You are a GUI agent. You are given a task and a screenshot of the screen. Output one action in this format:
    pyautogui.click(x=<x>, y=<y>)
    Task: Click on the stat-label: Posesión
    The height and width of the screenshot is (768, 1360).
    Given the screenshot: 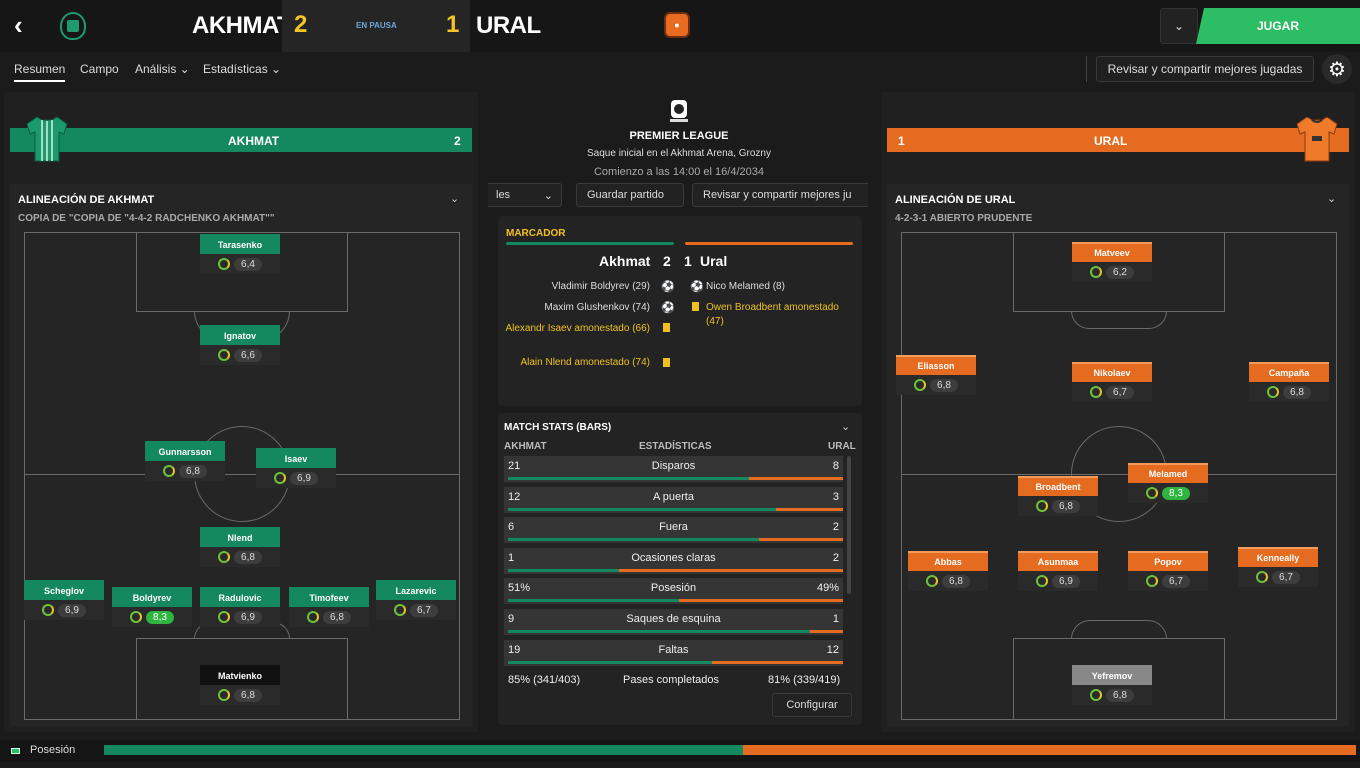 What is the action you would take?
    pyautogui.click(x=673, y=588)
    